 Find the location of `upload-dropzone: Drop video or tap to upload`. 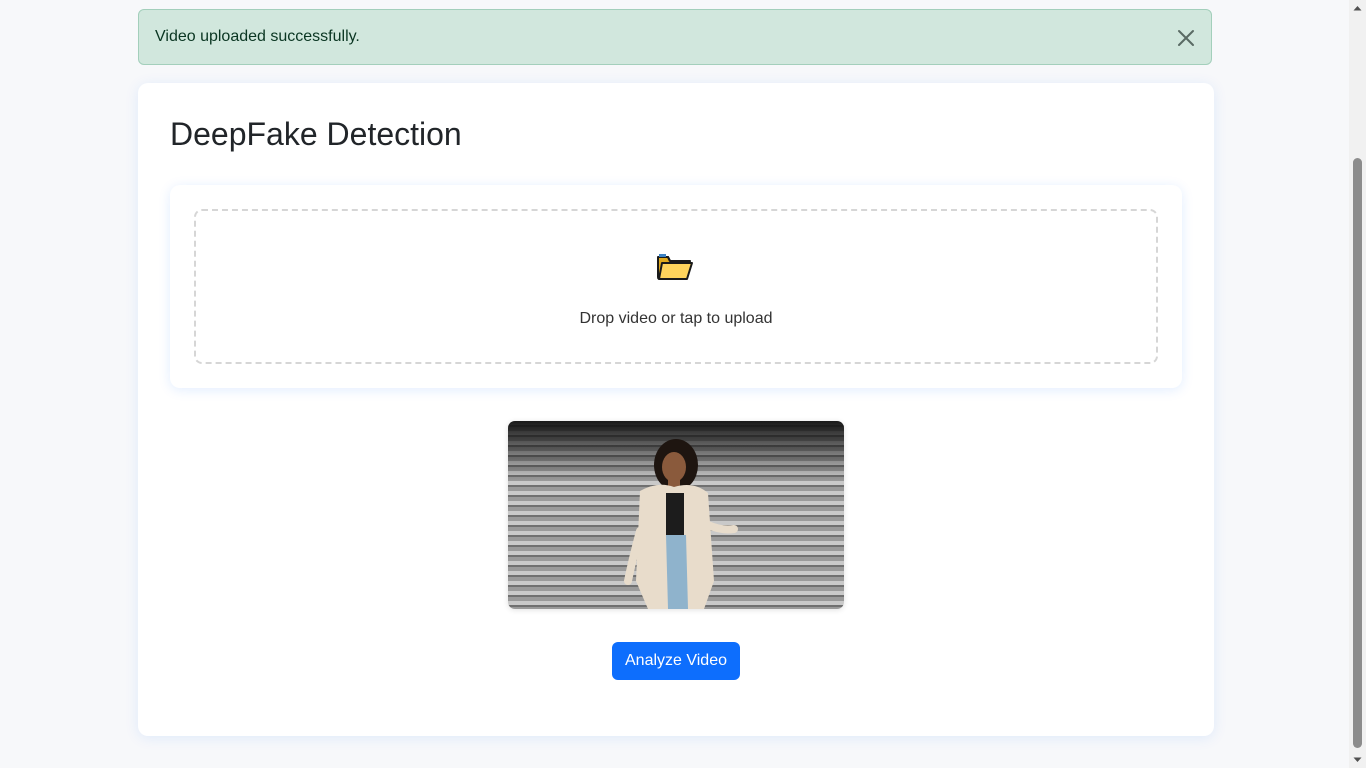

upload-dropzone: Drop video or tap to upload is located at coordinates (676, 286).